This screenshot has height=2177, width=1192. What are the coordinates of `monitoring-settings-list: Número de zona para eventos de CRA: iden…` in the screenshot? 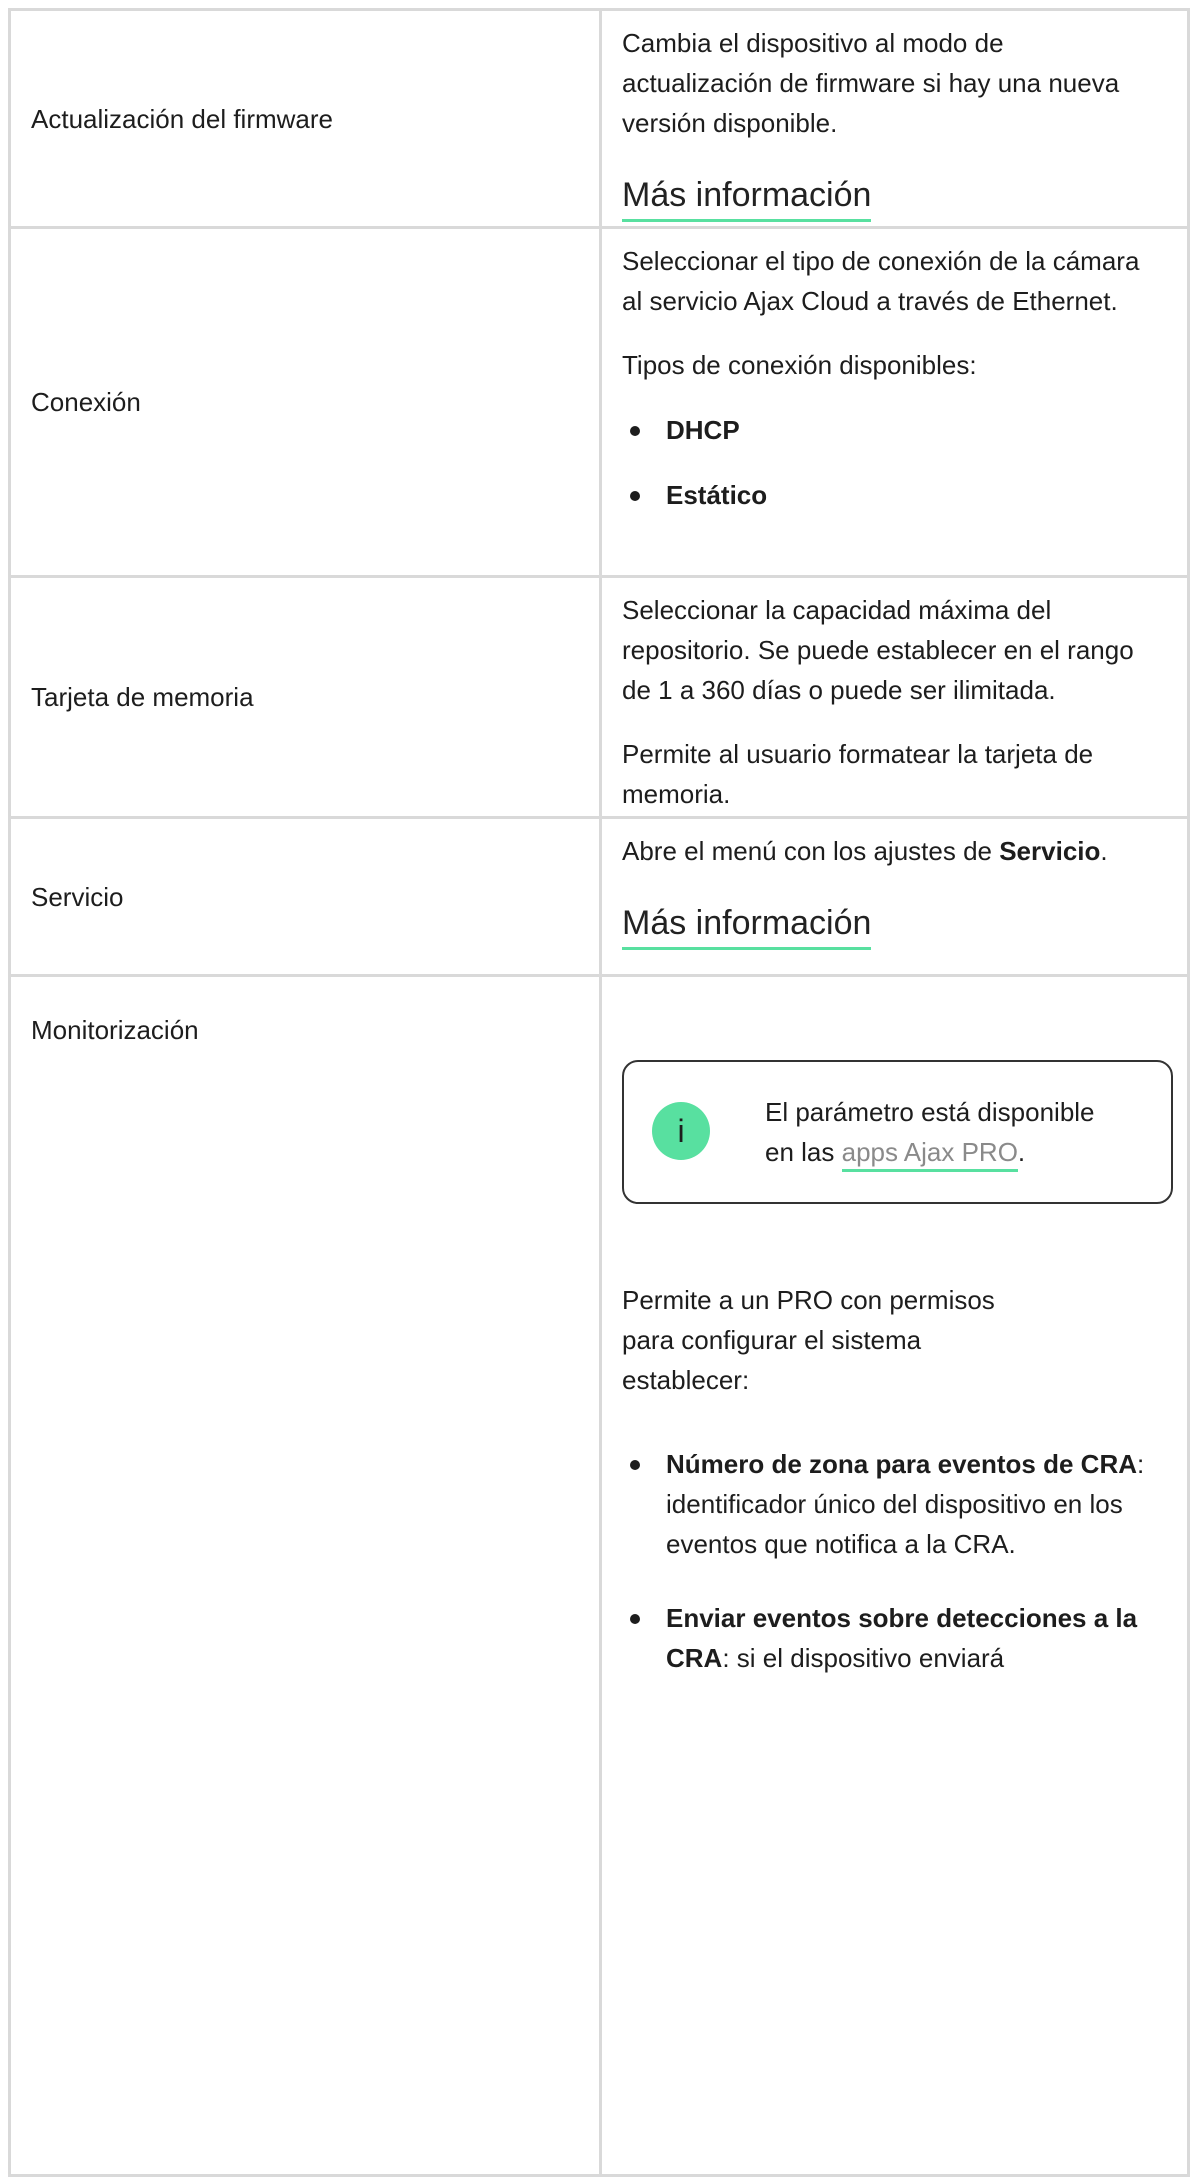 It's located at (892, 1561).